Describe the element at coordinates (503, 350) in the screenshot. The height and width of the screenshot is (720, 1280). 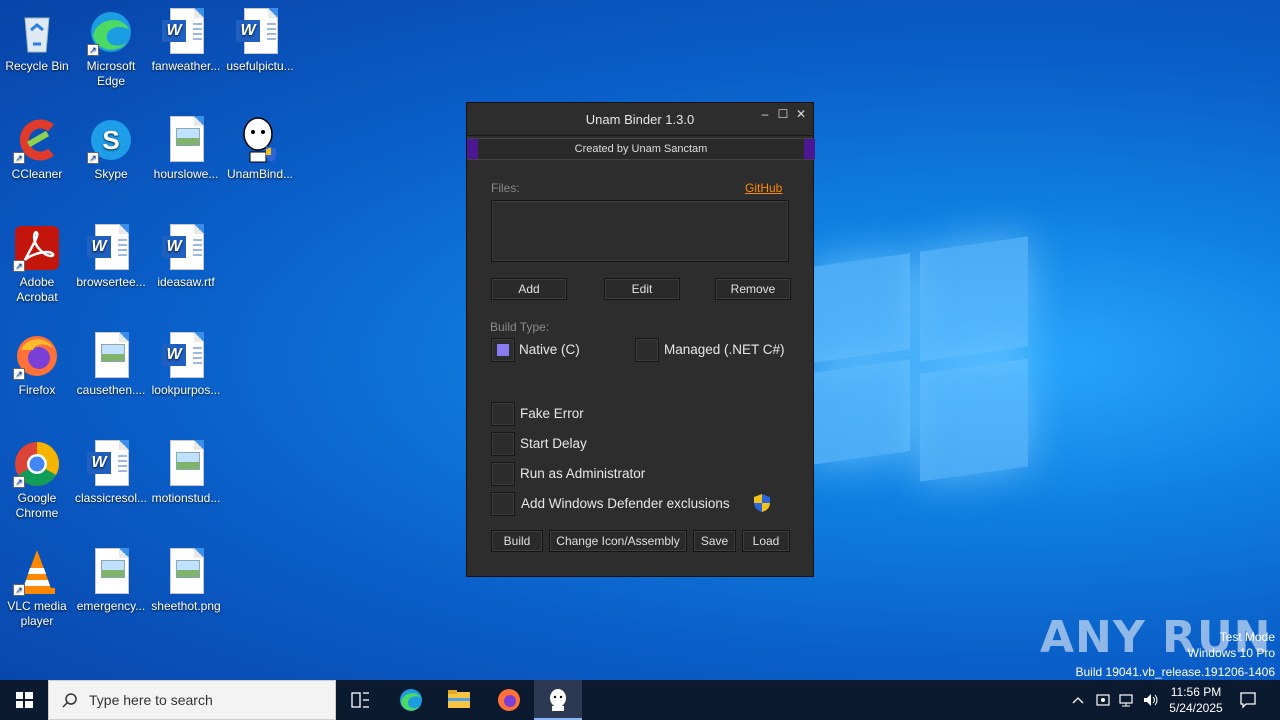
I see `native-c-checkbox` at that location.